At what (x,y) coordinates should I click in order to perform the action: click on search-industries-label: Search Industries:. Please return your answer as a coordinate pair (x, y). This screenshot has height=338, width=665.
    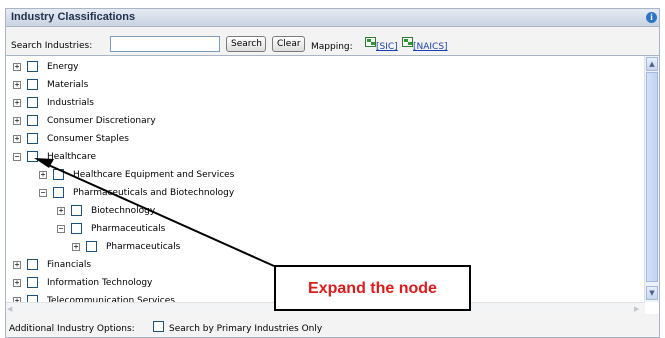
    Looking at the image, I should click on (52, 46).